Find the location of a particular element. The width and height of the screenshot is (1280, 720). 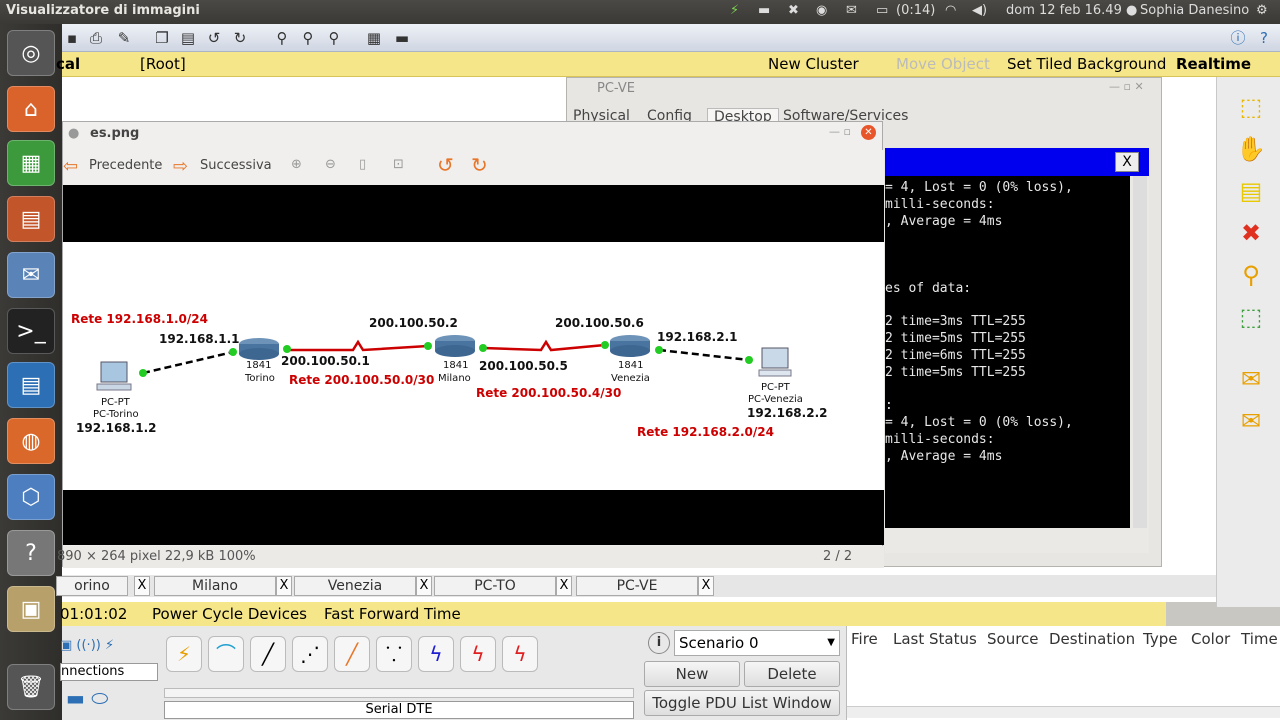

firefox-icon: ◍ is located at coordinates (31, 441).